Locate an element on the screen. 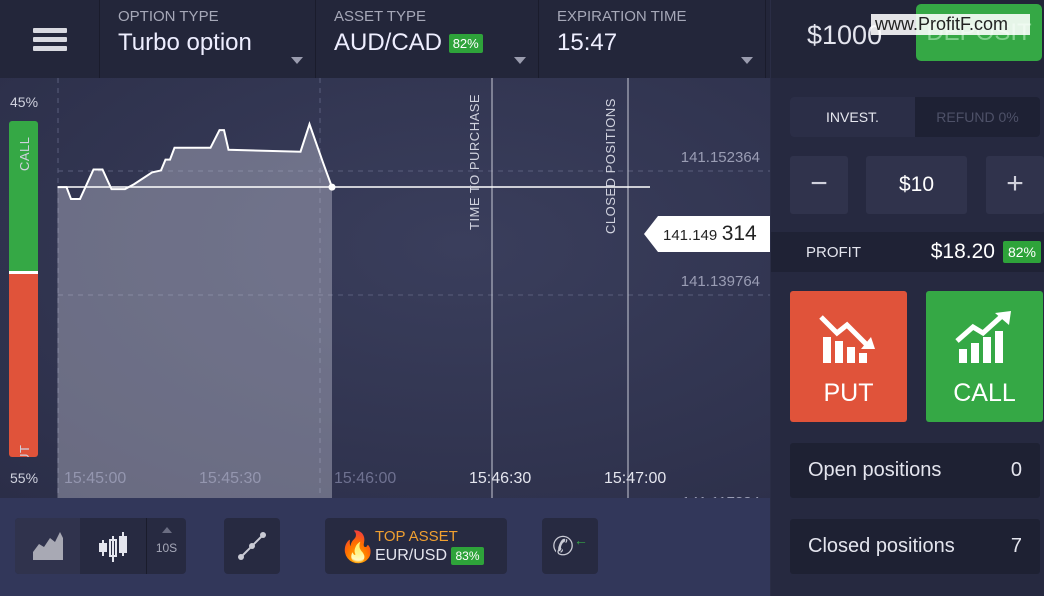 This screenshot has width=1044, height=596. profit-value: $18.20 is located at coordinates (962, 251).